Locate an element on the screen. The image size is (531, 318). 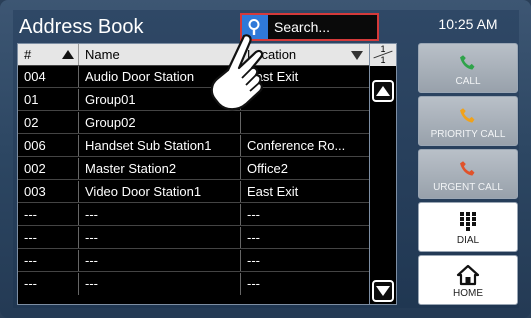
table-row: 002 Master Station2 Office2 is located at coordinates (193, 169).